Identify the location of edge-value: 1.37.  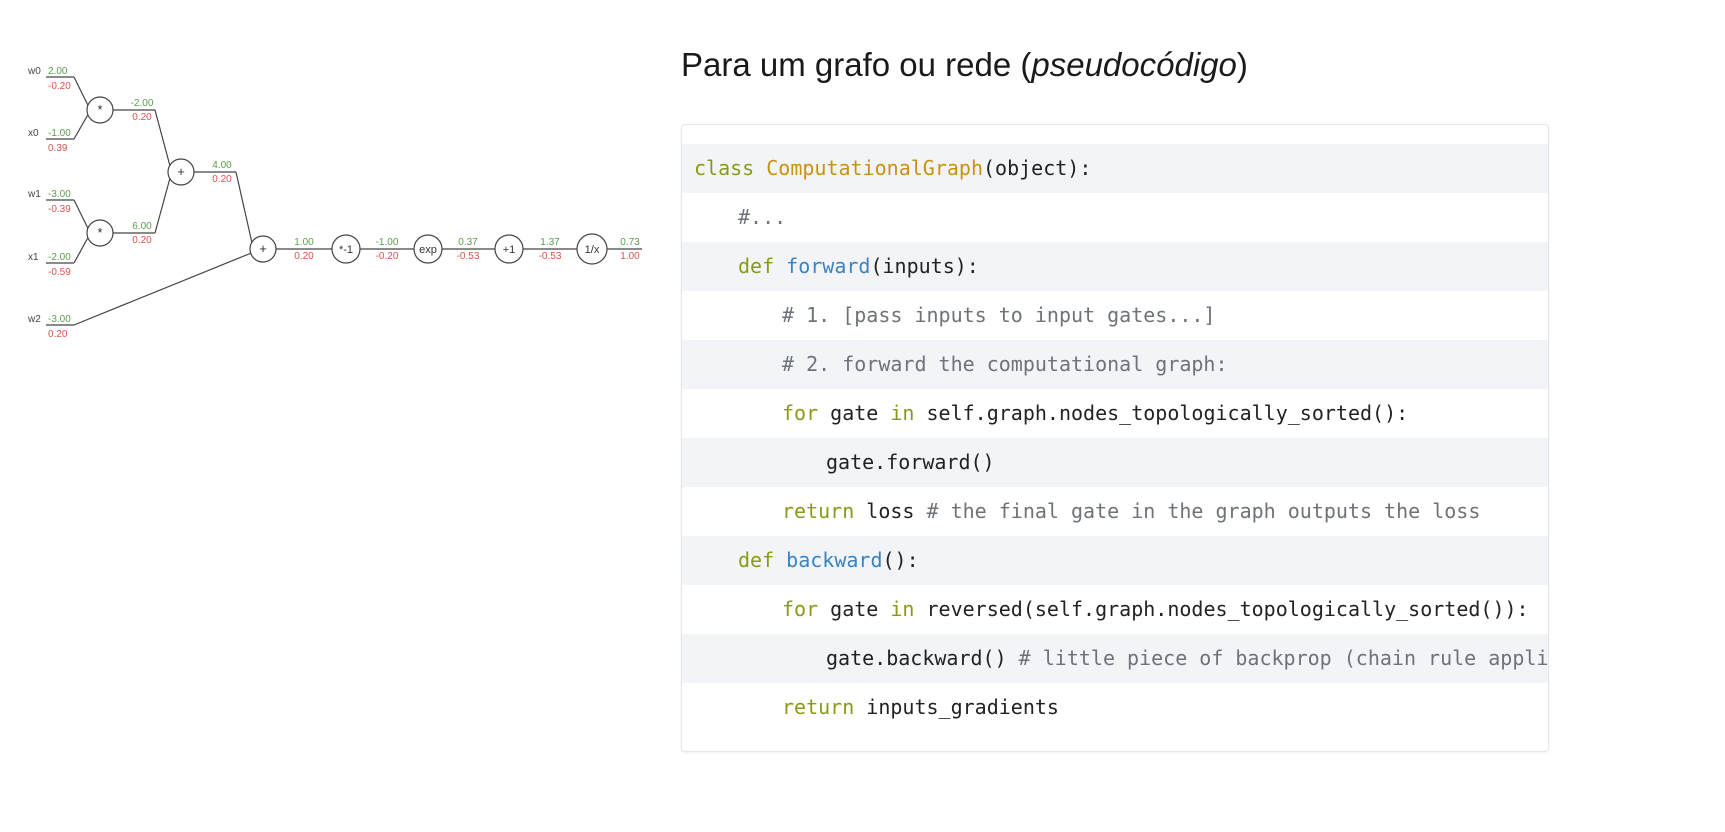
(550, 242).